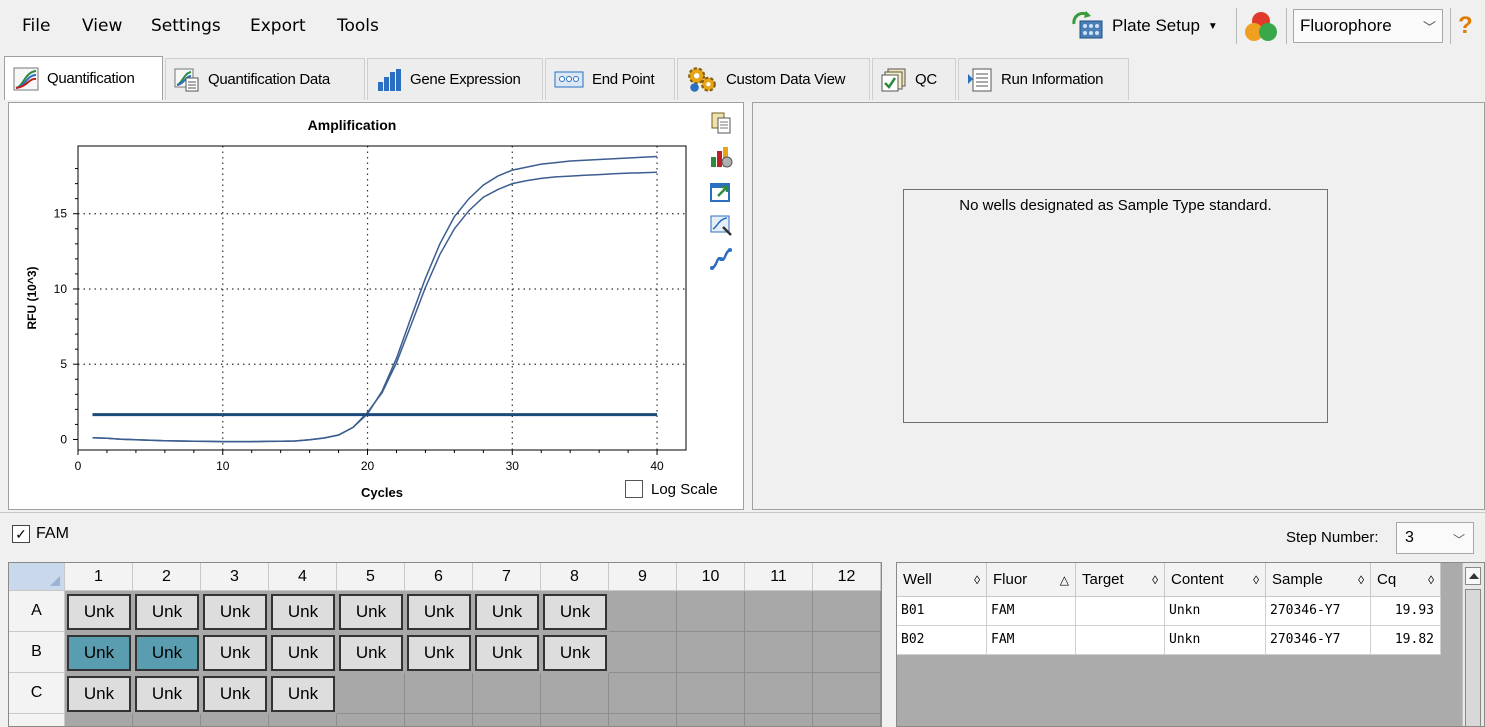  Describe the element at coordinates (1435, 538) in the screenshot. I see `step-number-select: 3 ﹀` at that location.